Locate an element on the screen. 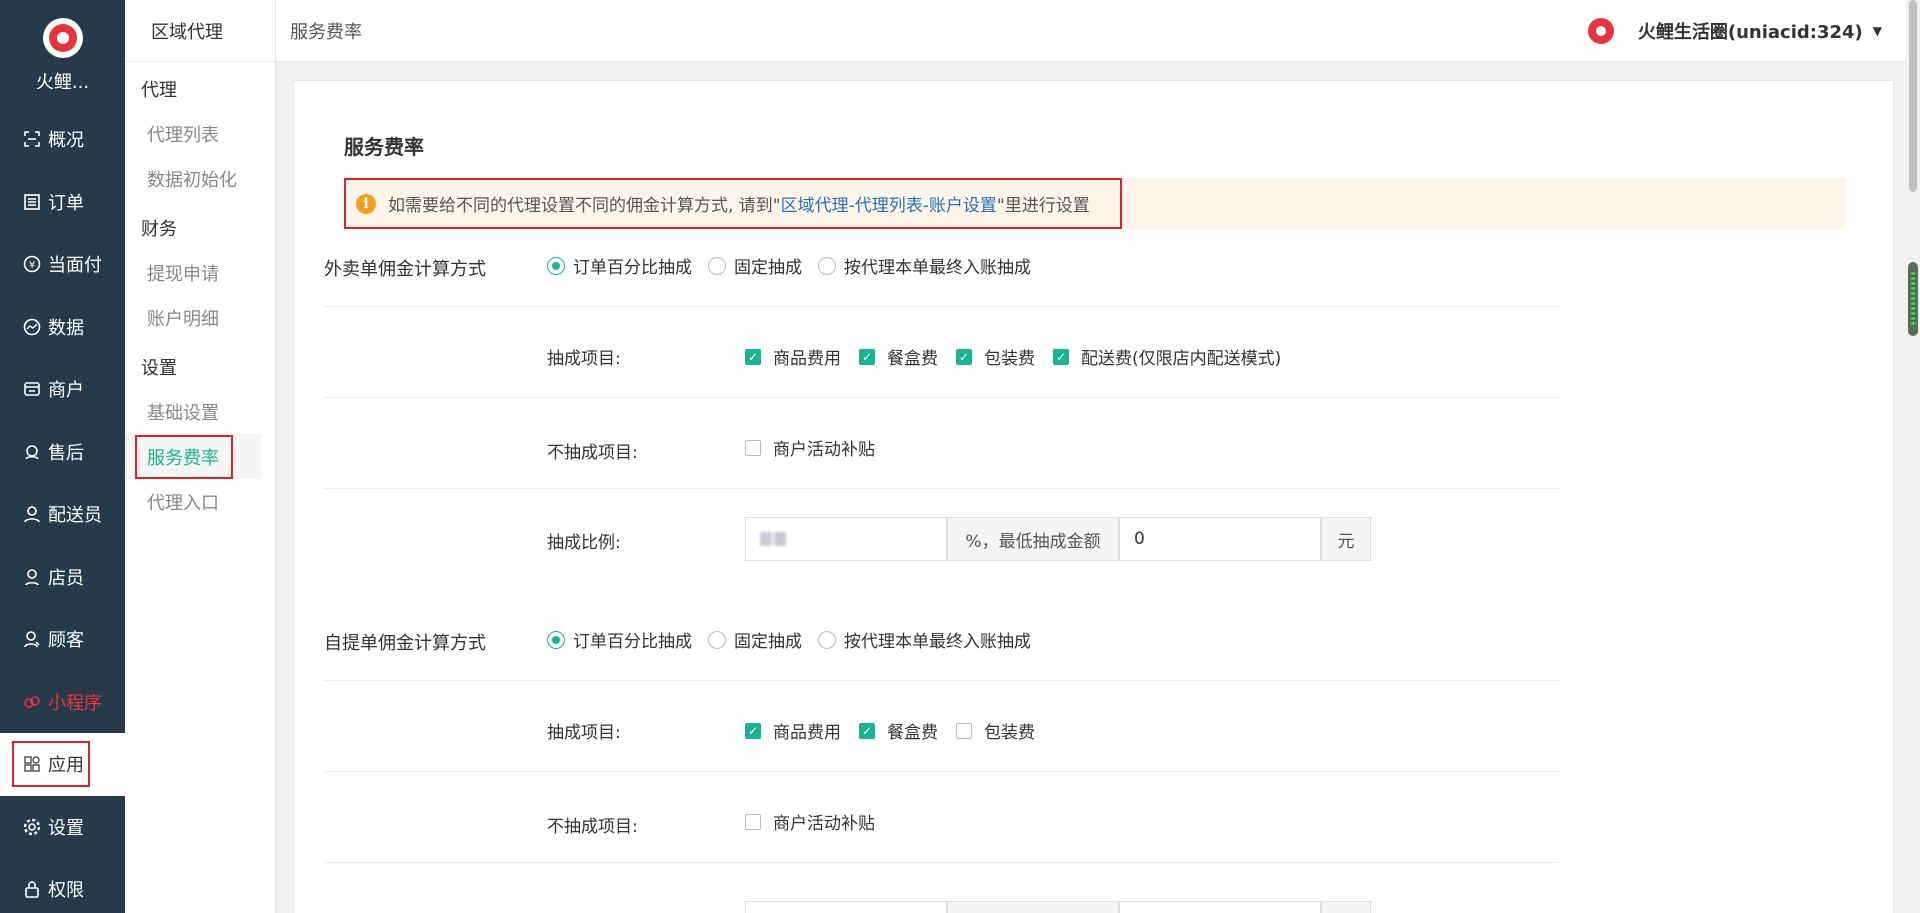  takeout-exclude-row: 不抽成项目: 商户活动补贴 is located at coordinates (941, 443).